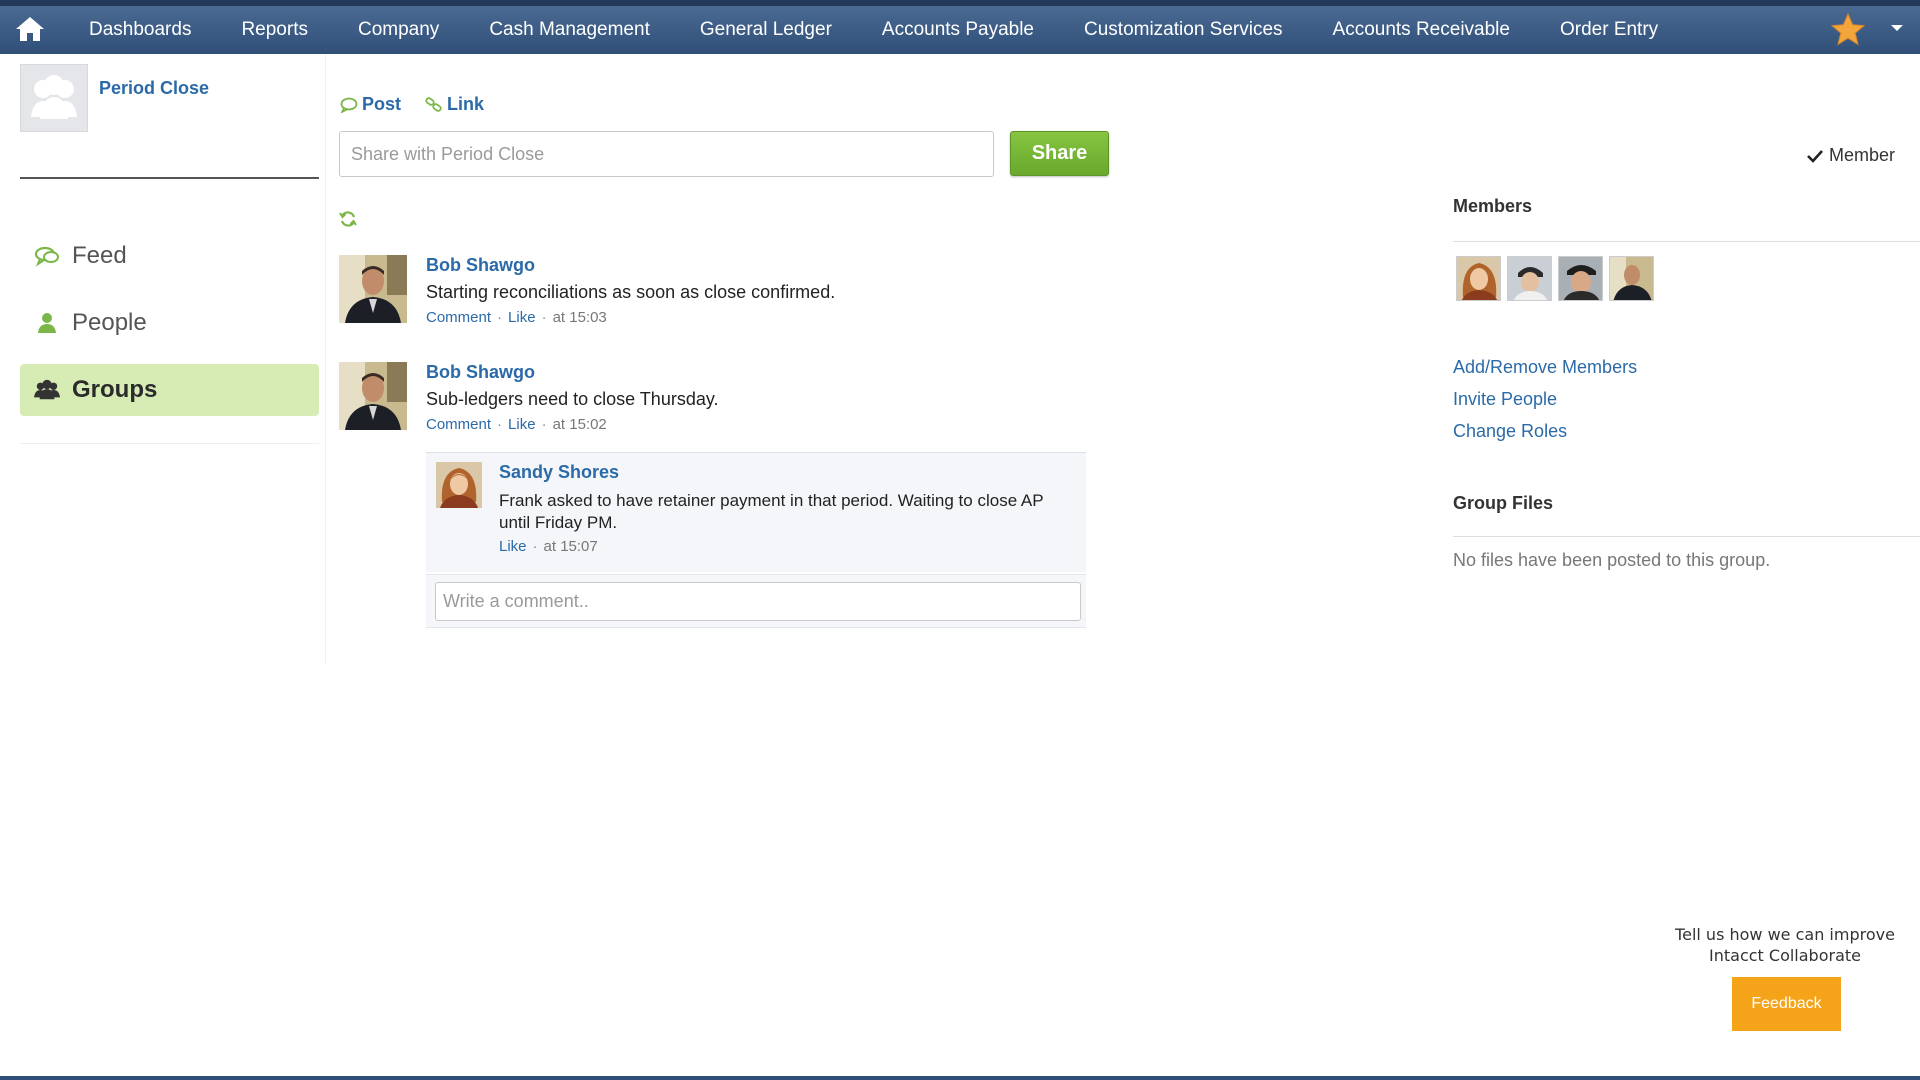 The height and width of the screenshot is (1080, 1920). What do you see at coordinates (579, 317) in the screenshot?
I see `post-timestamp: at 15:03` at bounding box center [579, 317].